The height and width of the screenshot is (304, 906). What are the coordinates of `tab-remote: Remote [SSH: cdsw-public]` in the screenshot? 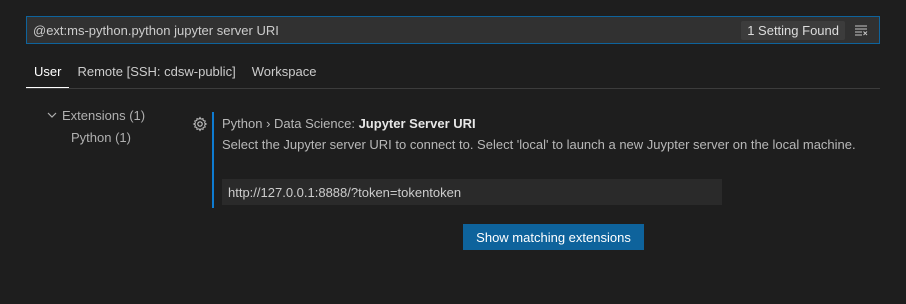 It's located at (156, 73).